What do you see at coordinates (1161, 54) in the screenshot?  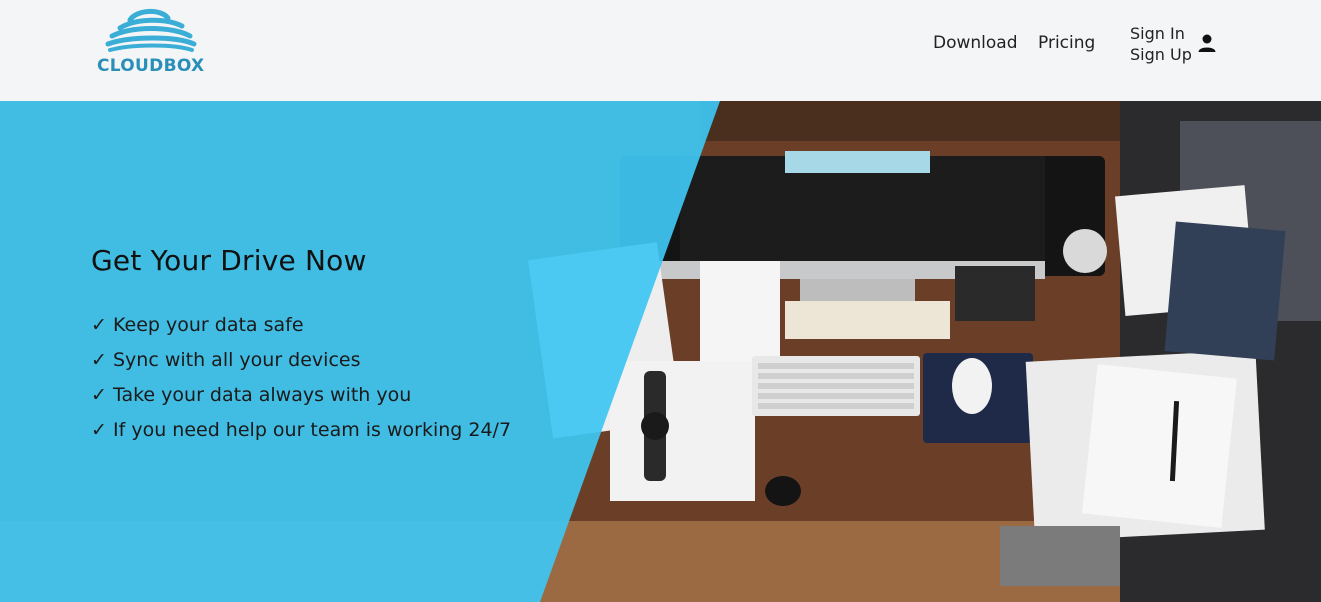 I see `sign-up-link: Sign Up` at bounding box center [1161, 54].